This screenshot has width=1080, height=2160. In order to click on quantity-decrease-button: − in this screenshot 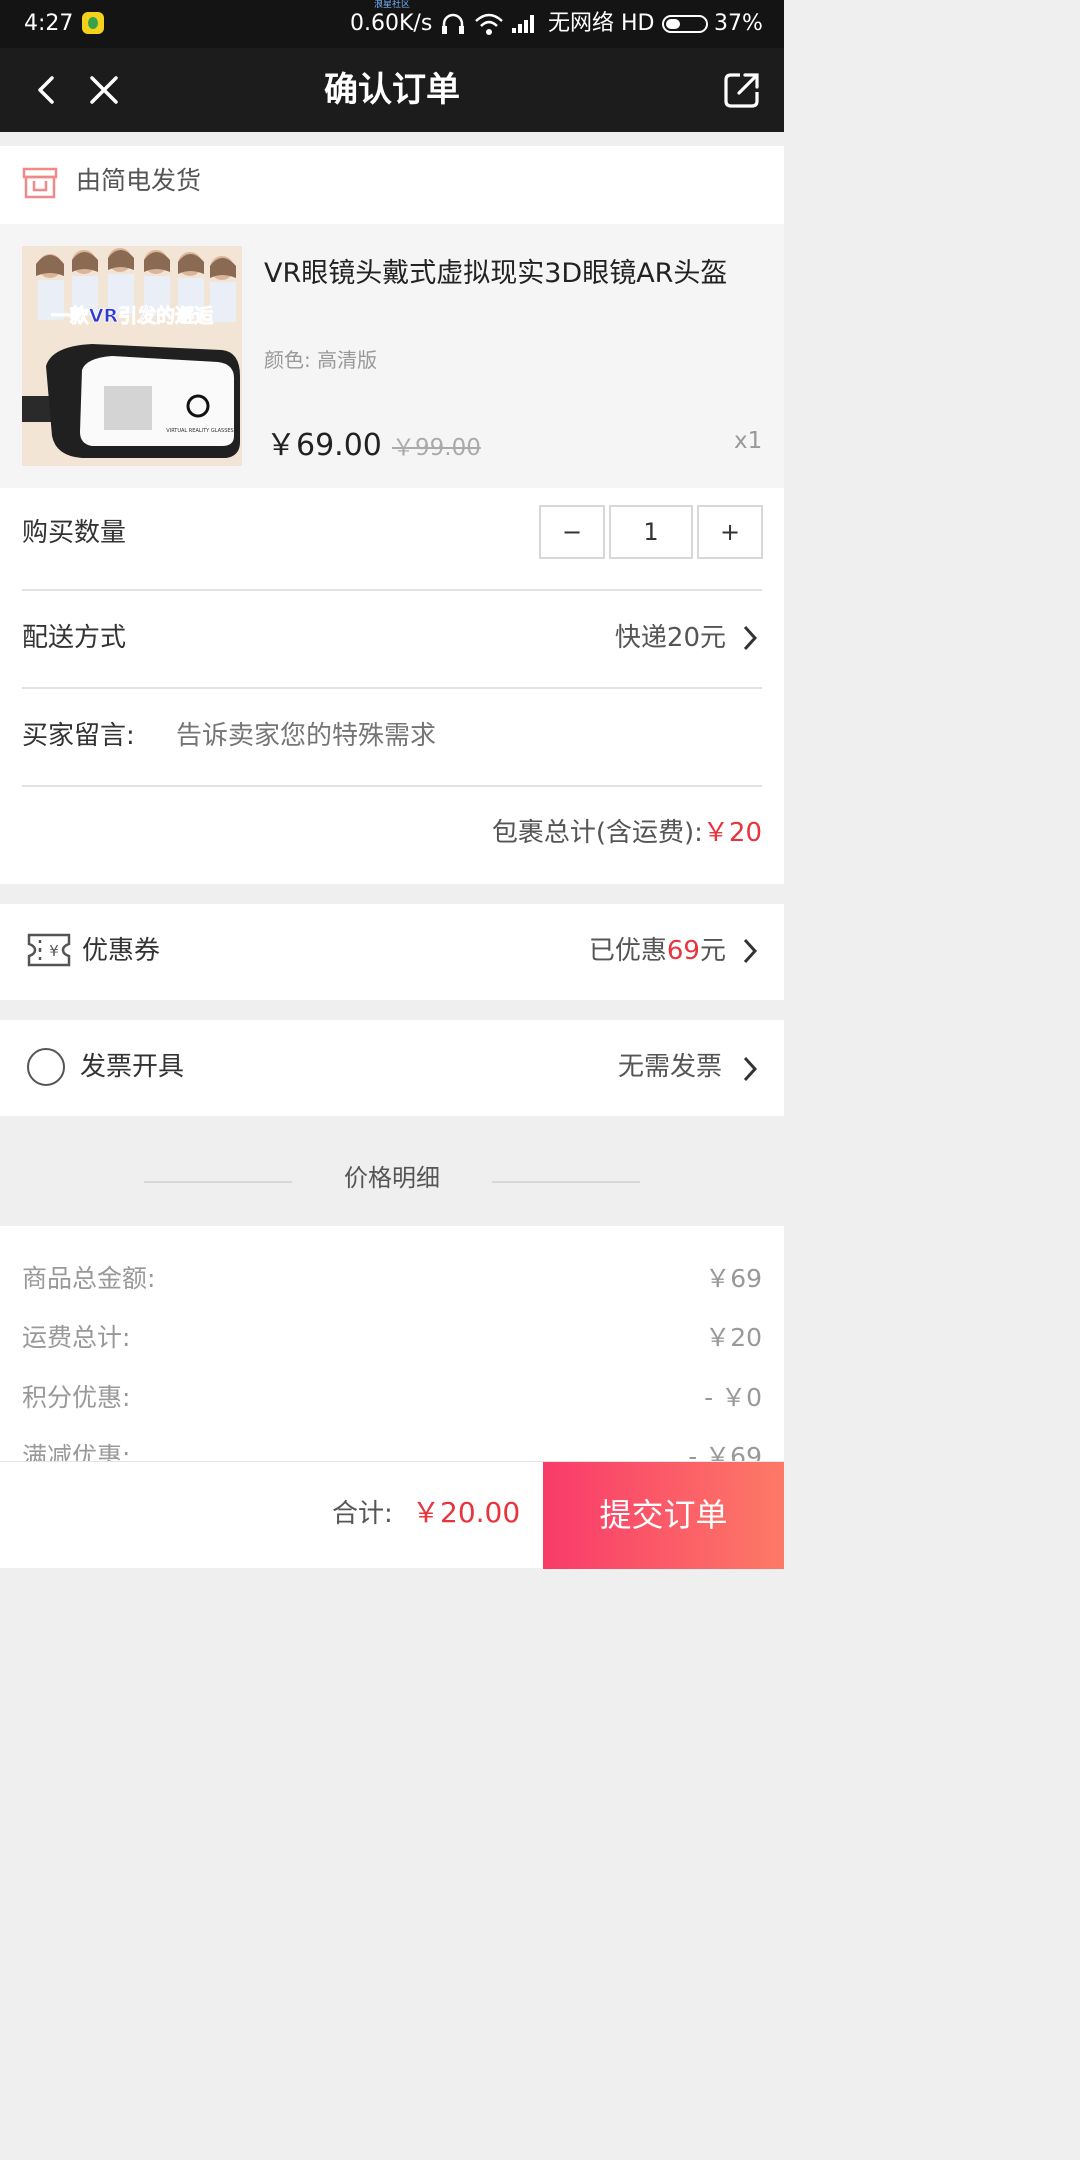, I will do `click(572, 532)`.